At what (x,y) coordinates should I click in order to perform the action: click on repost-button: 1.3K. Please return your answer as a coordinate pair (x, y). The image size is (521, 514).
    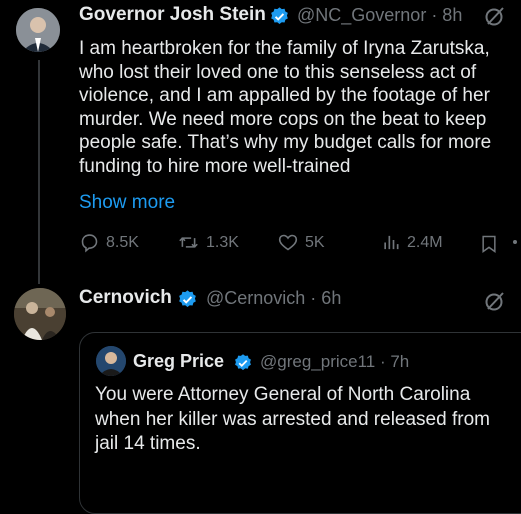
    Looking at the image, I should click on (208, 242).